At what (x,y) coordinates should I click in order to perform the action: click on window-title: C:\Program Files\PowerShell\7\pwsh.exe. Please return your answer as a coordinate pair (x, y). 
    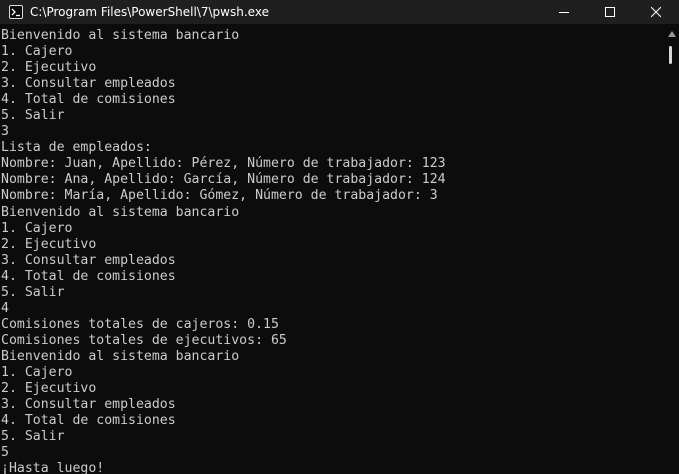
    Looking at the image, I should click on (149, 12).